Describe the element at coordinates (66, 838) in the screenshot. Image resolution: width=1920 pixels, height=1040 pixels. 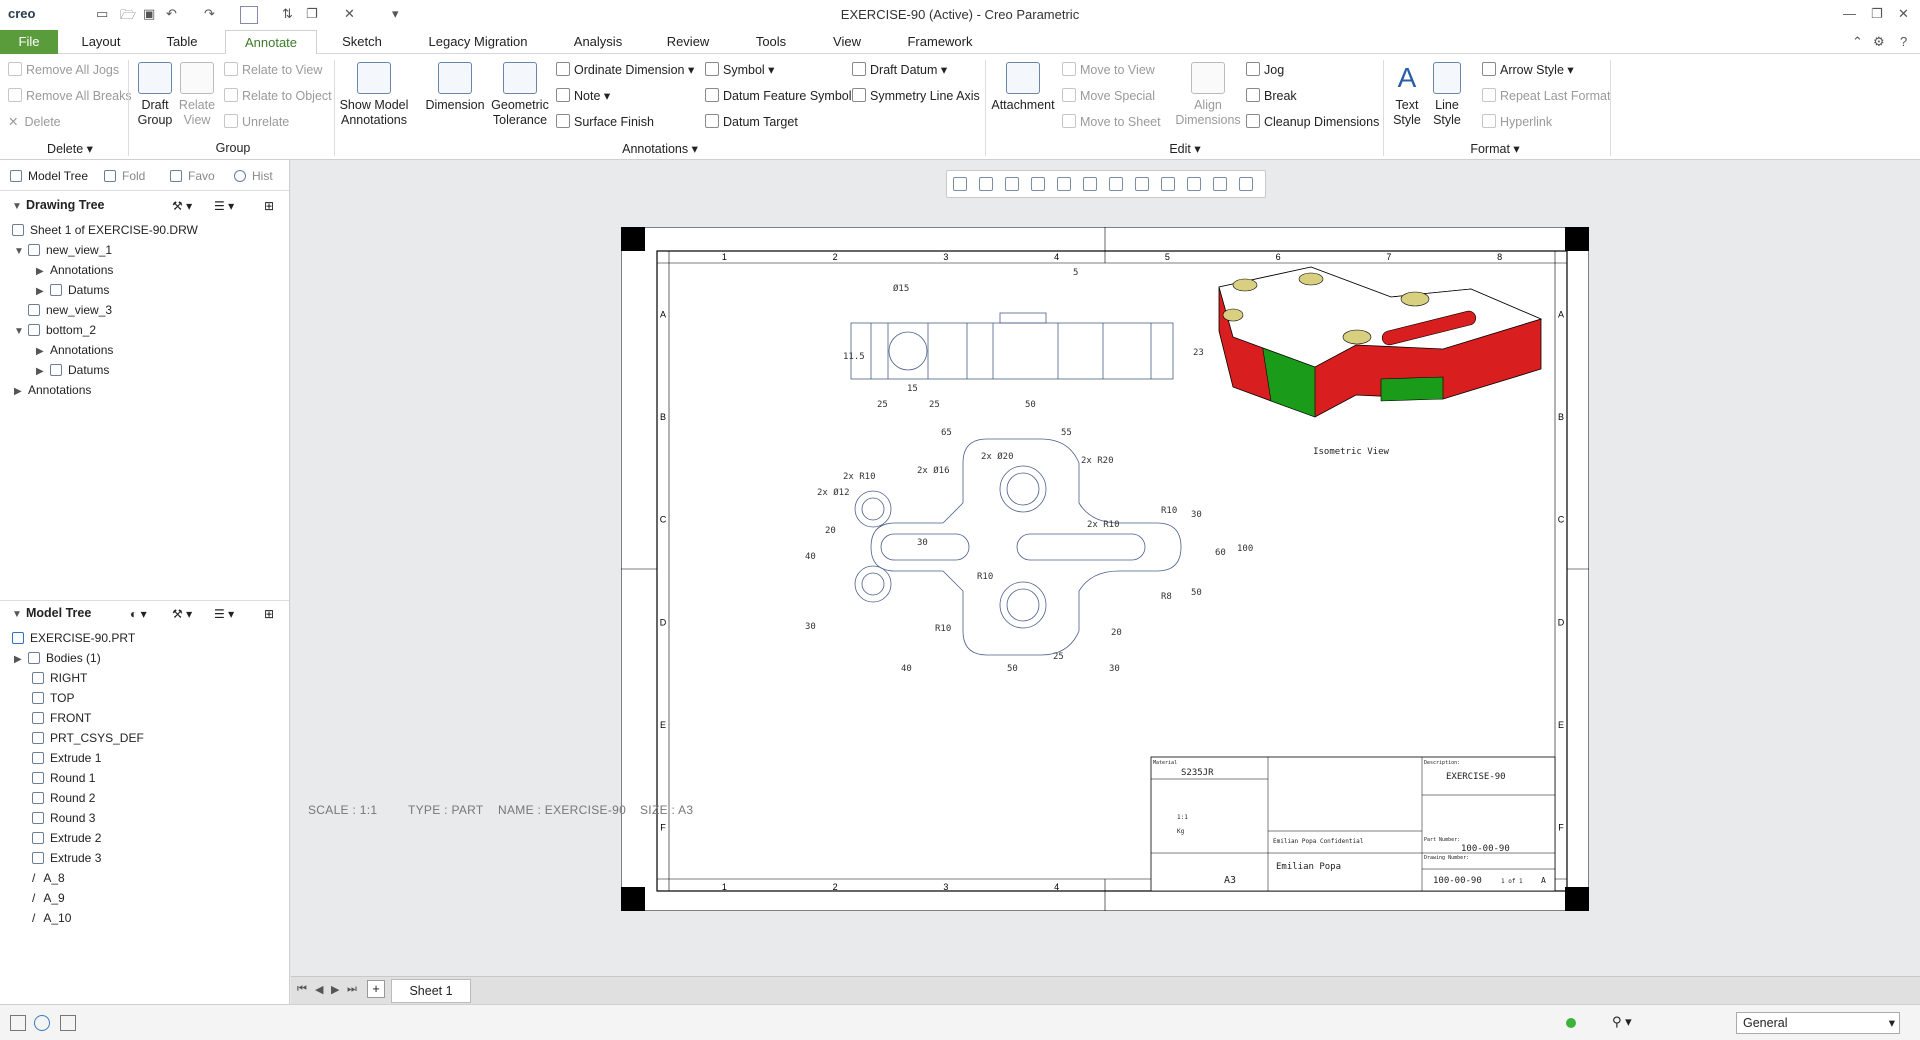
I see `model-item-extrude-2: Extrude 2` at that location.